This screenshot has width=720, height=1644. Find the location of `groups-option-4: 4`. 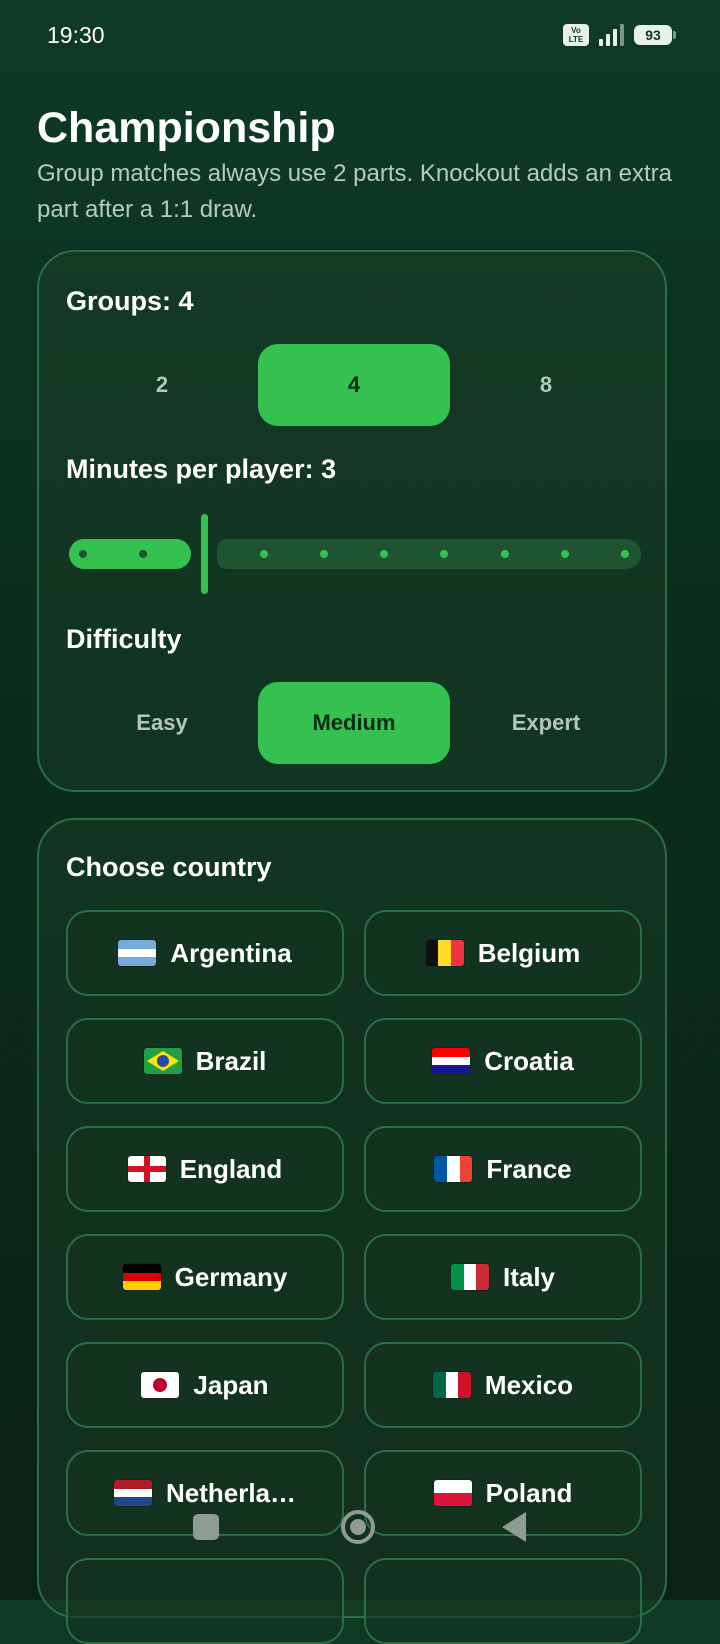

groups-option-4: 4 is located at coordinates (354, 385).